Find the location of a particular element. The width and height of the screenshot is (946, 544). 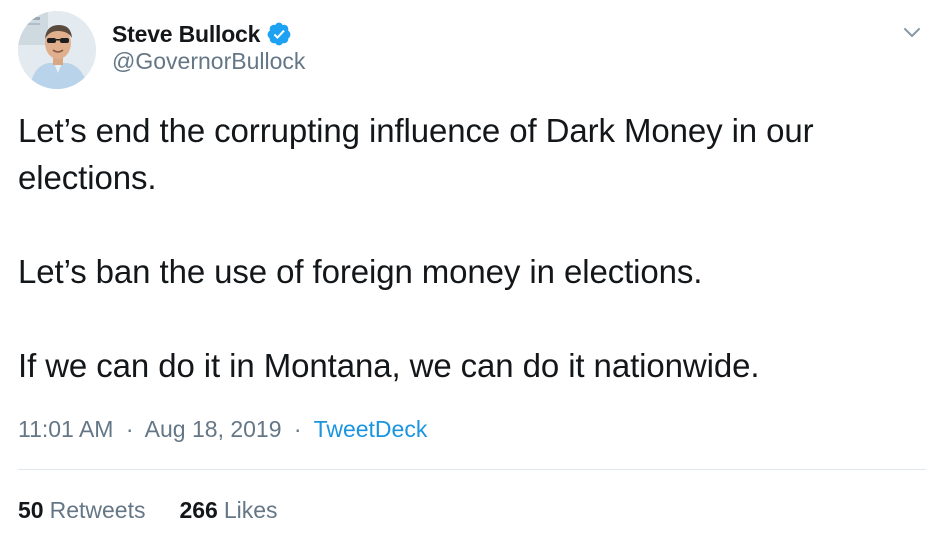

retweets-stat: 50 Retweets is located at coordinates (81, 510).